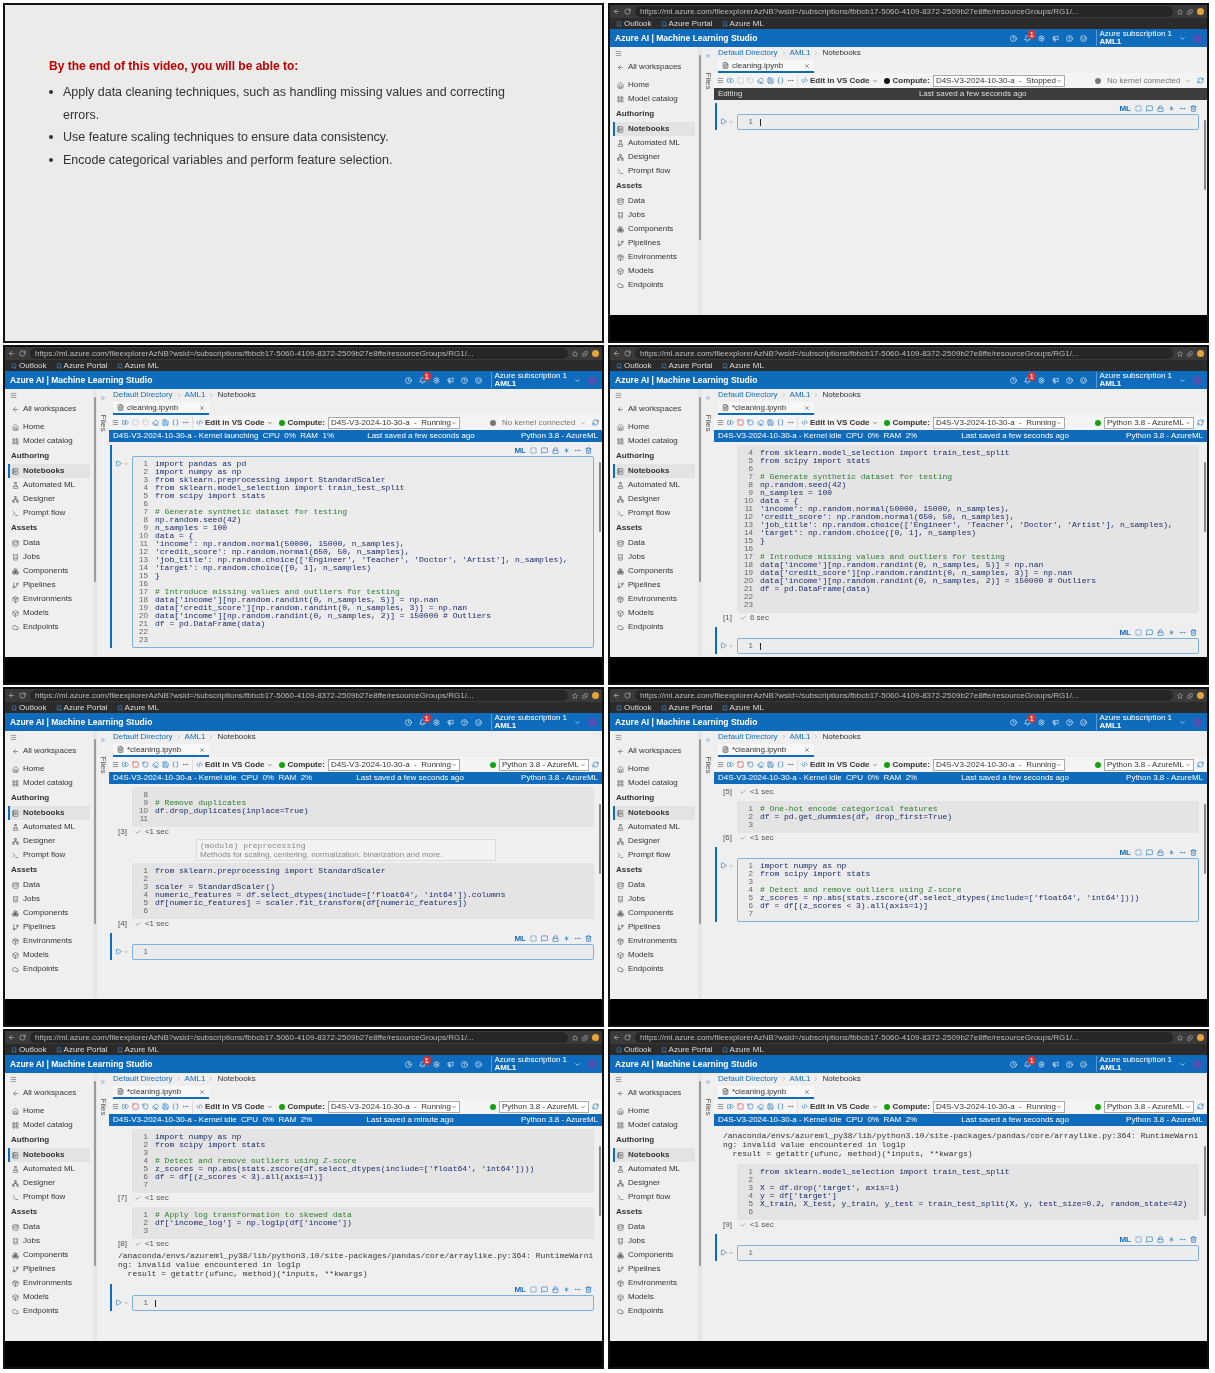 Image resolution: width=1215 pixels, height=1373 pixels. What do you see at coordinates (654, 941) in the screenshot?
I see `sidebar-item: Environments` at bounding box center [654, 941].